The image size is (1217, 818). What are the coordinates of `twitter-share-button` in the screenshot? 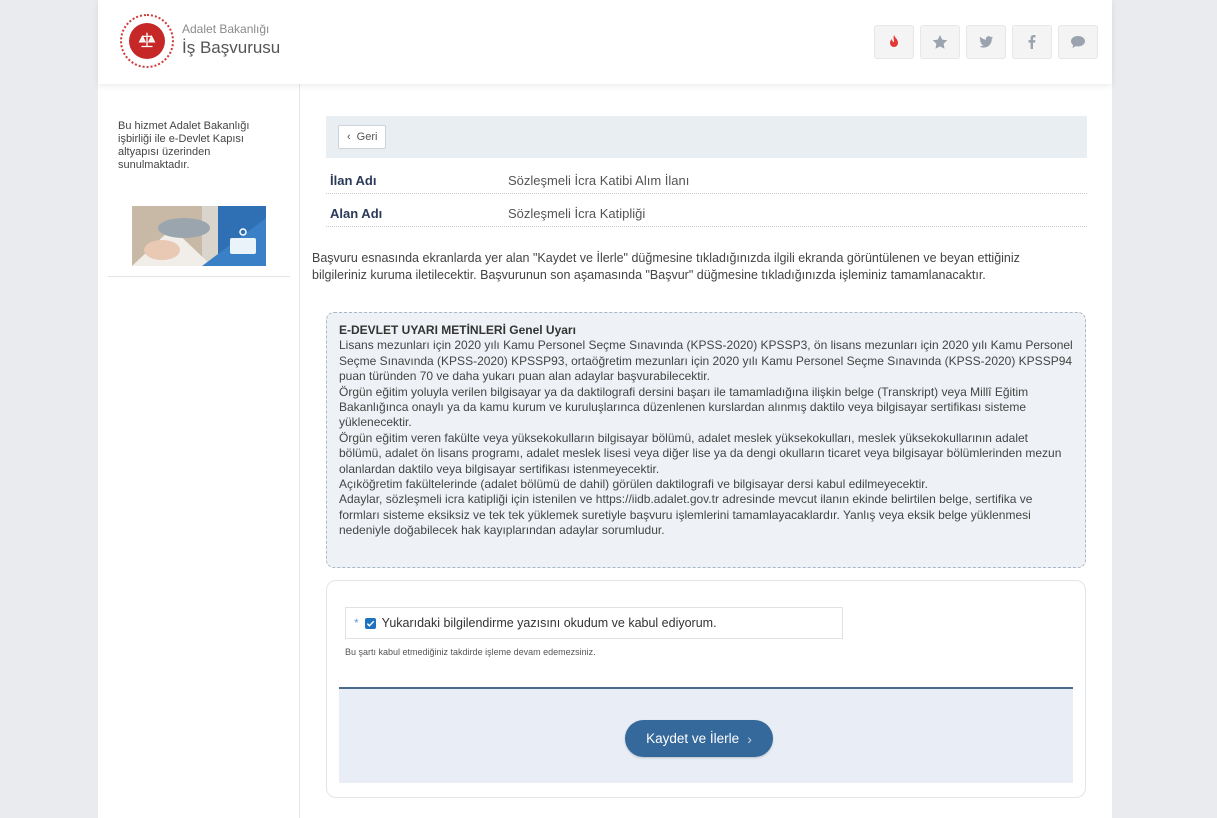 It's located at (986, 42).